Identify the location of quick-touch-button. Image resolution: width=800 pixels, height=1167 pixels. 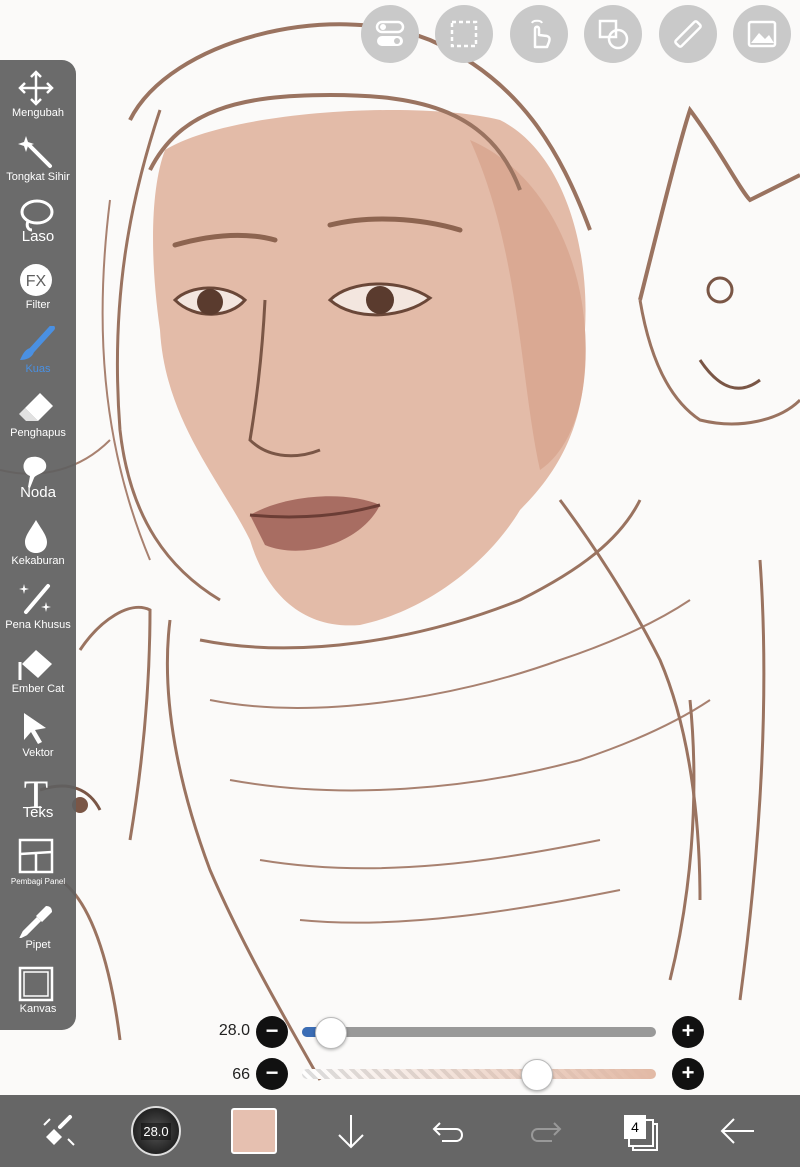
(539, 34).